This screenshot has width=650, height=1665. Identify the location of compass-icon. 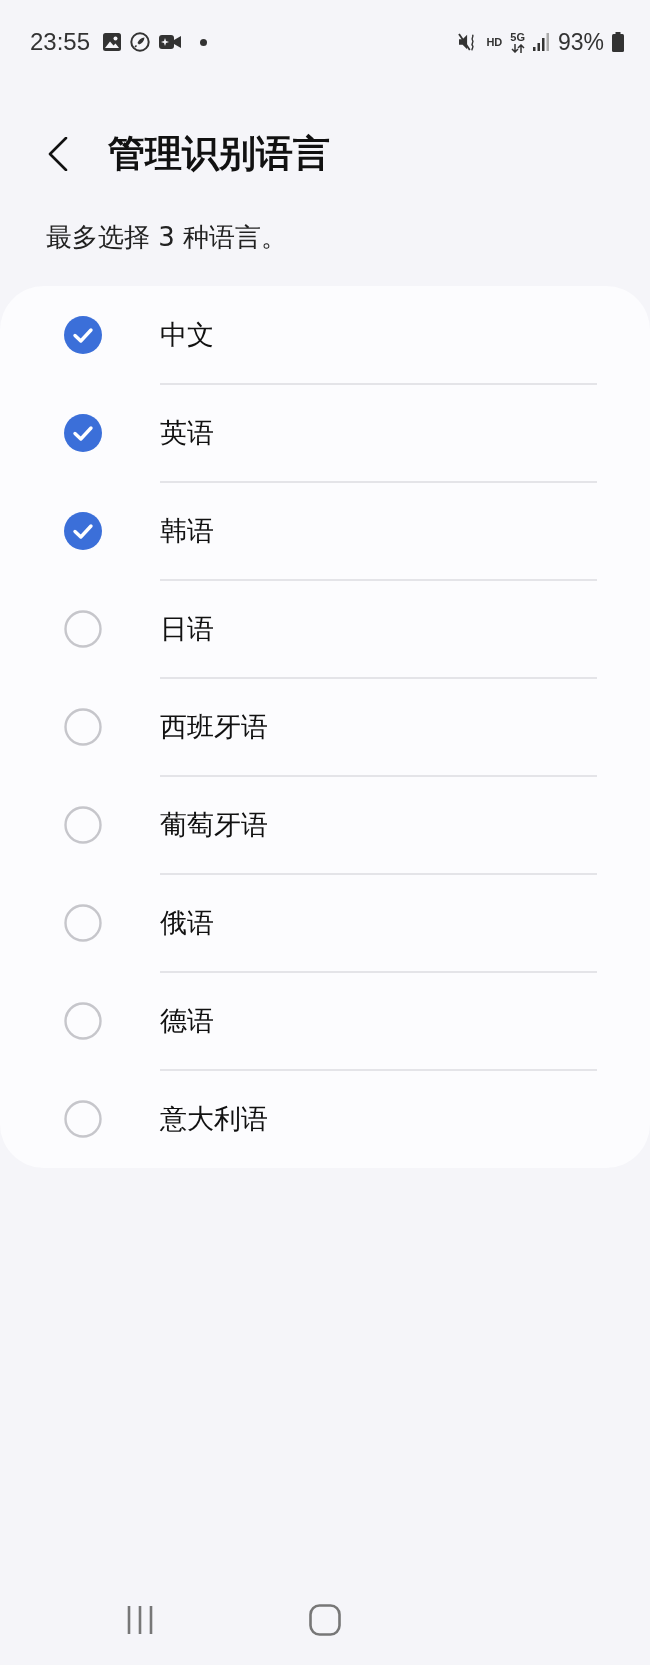
(140, 42).